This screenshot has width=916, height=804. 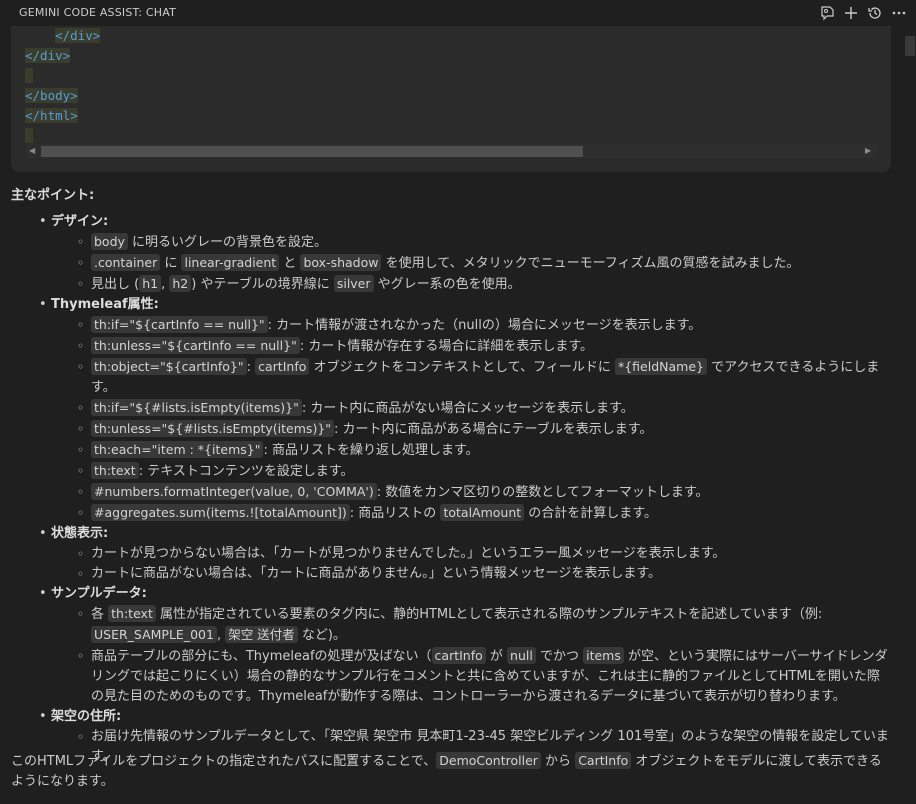 What do you see at coordinates (910, 46) in the screenshot?
I see `vertical-scrollbar-thumb` at bounding box center [910, 46].